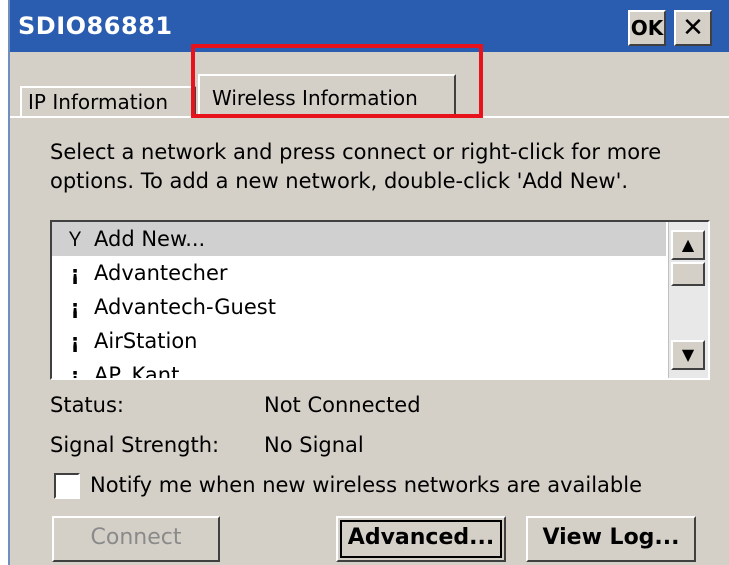 Image resolution: width=729 pixels, height=565 pixels. Describe the element at coordinates (75, 239) in the screenshot. I see `antenna-icon: Ｙ` at that location.